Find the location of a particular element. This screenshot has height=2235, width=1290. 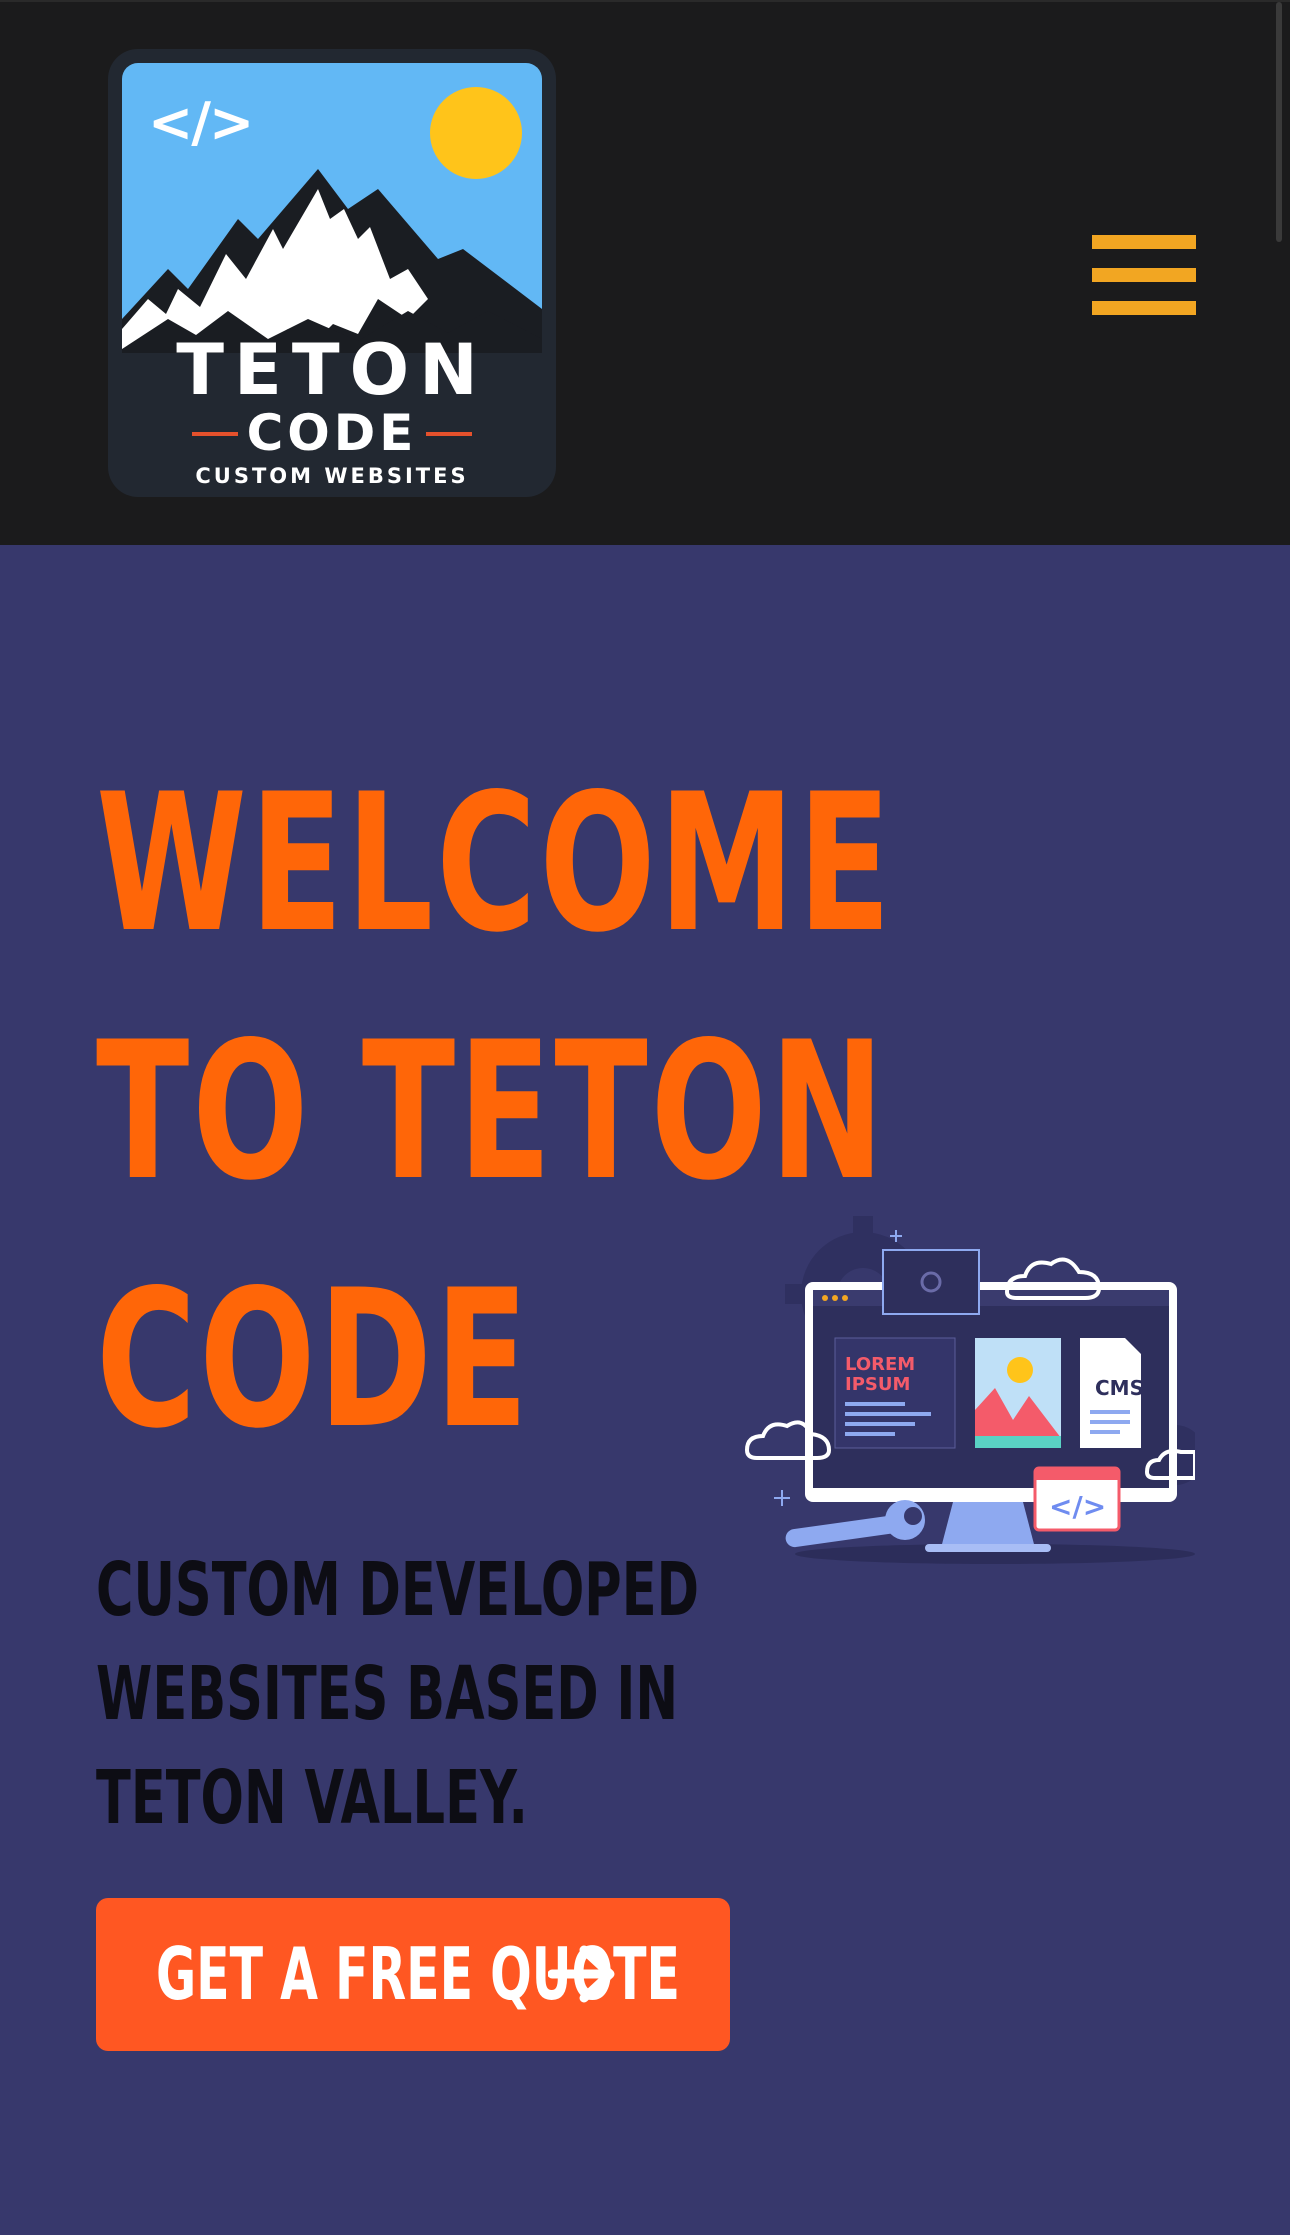

menu-bar-middle is located at coordinates (1144, 275).